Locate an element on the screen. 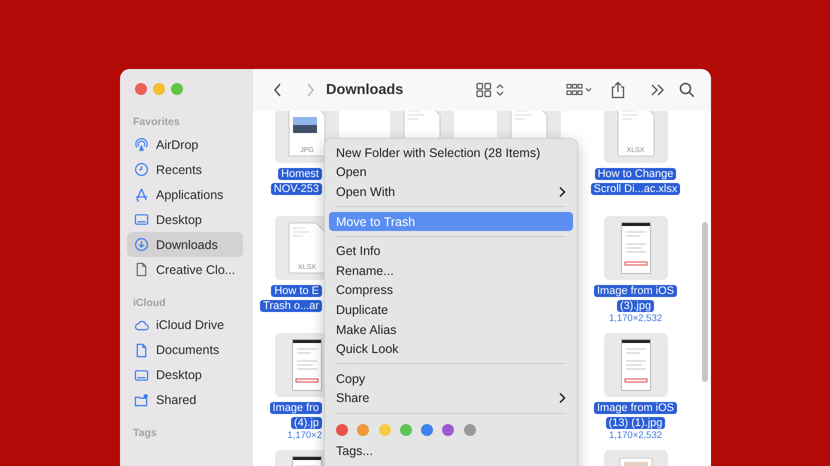 The width and height of the screenshot is (830, 466). window-title: Downloads is located at coordinates (365, 90).